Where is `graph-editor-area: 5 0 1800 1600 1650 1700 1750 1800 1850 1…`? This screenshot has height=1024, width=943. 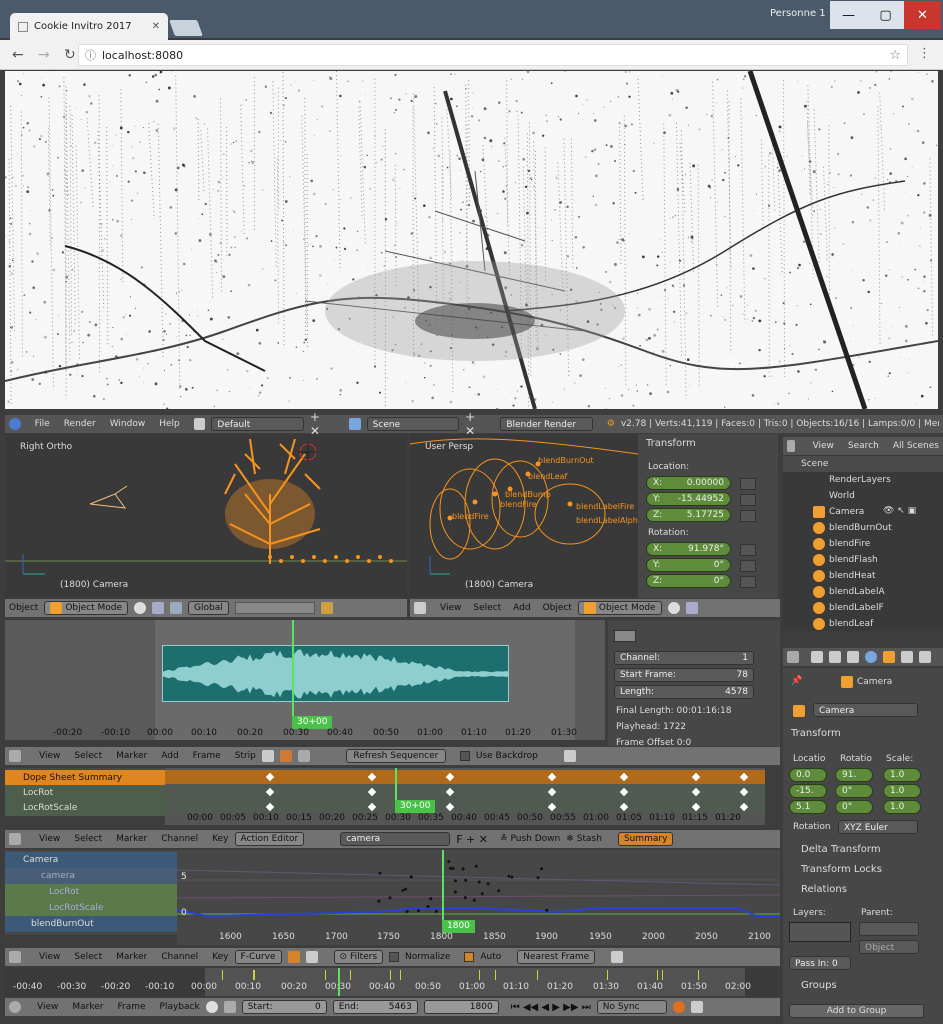
graph-editor-area: 5 0 1800 1600 1650 1700 1750 1800 1850 1… is located at coordinates (478, 897).